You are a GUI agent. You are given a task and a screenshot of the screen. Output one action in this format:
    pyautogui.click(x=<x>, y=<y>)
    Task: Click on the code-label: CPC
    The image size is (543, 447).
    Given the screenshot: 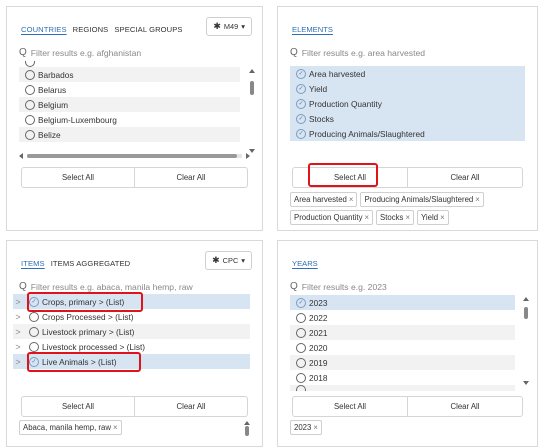 What is the action you would take?
    pyautogui.click(x=230, y=260)
    